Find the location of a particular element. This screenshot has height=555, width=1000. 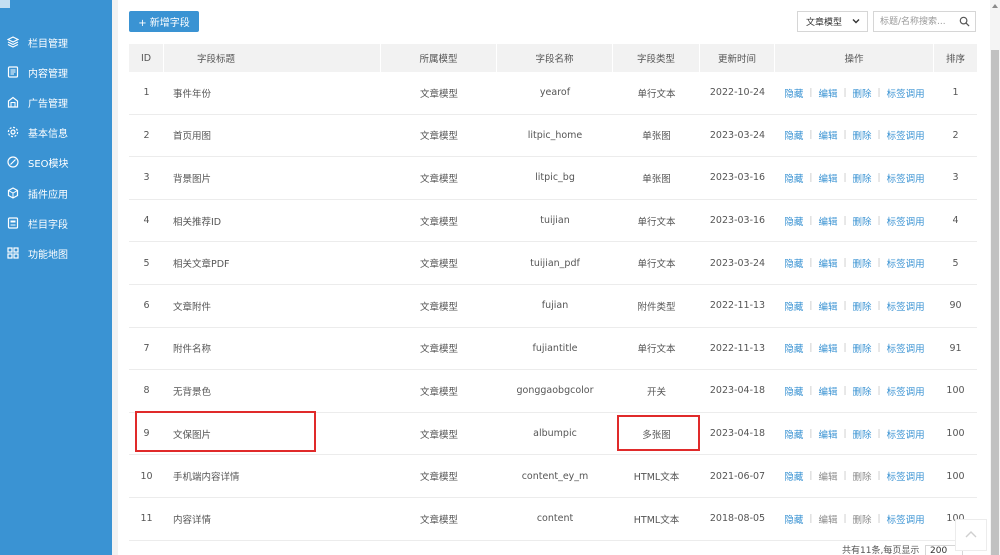

cell-sort: 90 is located at coordinates (955, 306).